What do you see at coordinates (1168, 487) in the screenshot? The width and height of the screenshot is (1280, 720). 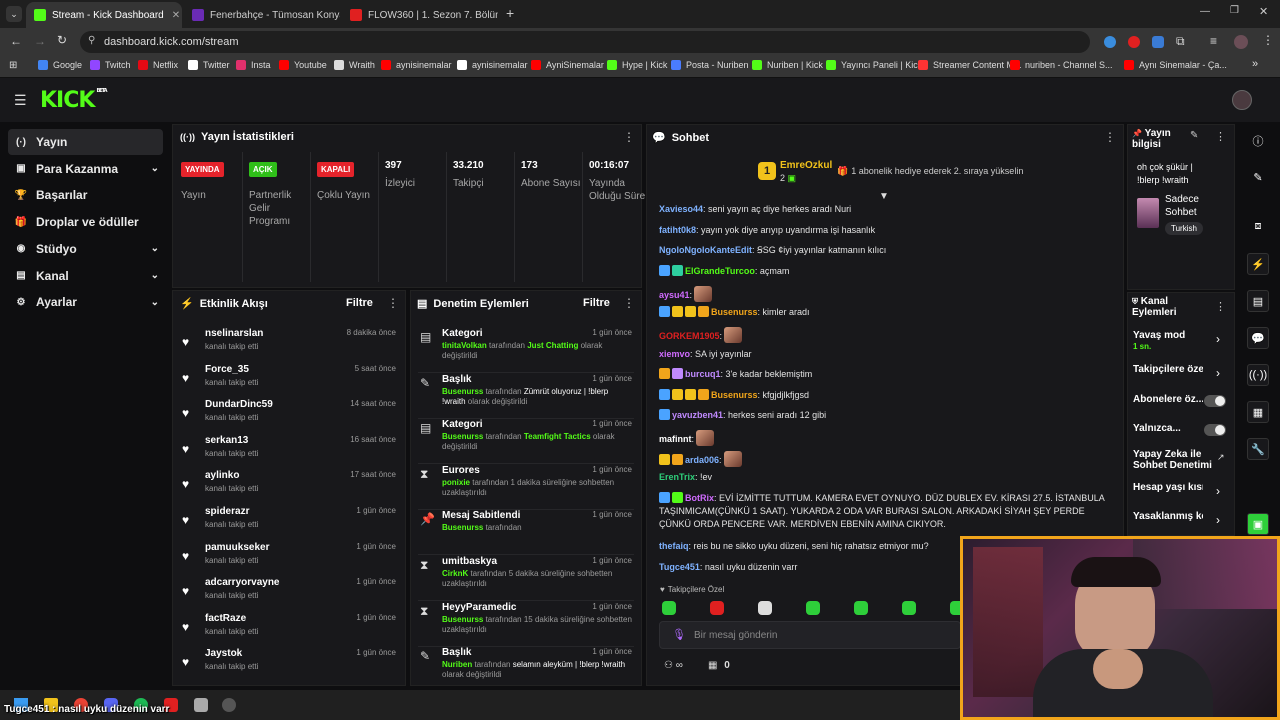 I see `channel-action-label: Hesap yaşı kısıtla` at bounding box center [1168, 487].